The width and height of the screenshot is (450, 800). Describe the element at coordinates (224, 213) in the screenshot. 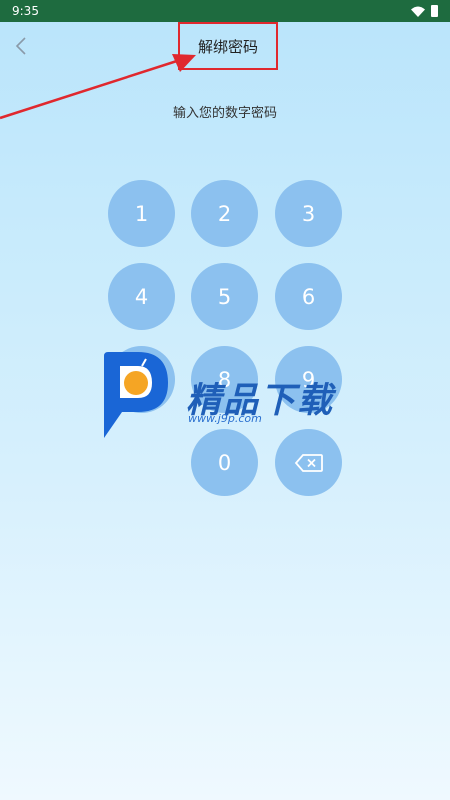

I see `key-2: 2` at that location.